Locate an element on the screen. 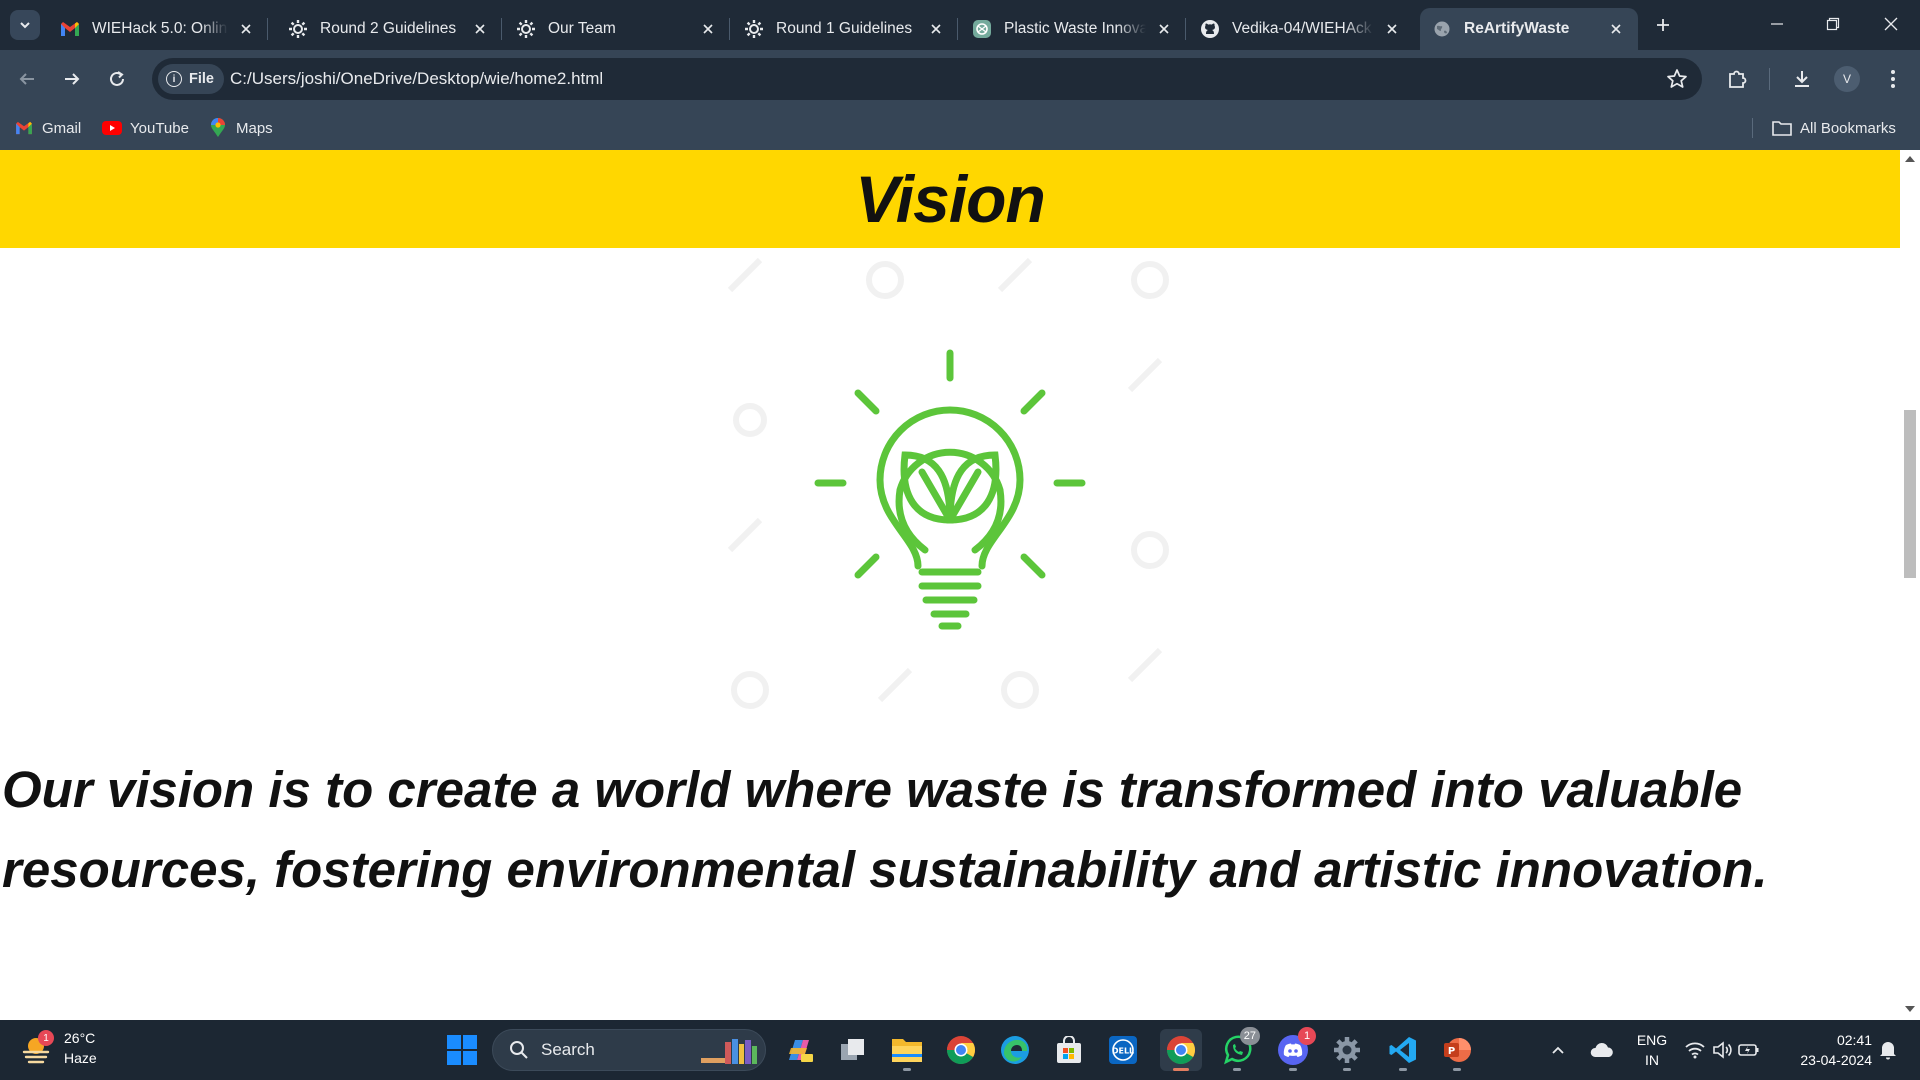 The image size is (1920, 1080). settings-app is located at coordinates (1347, 1050).